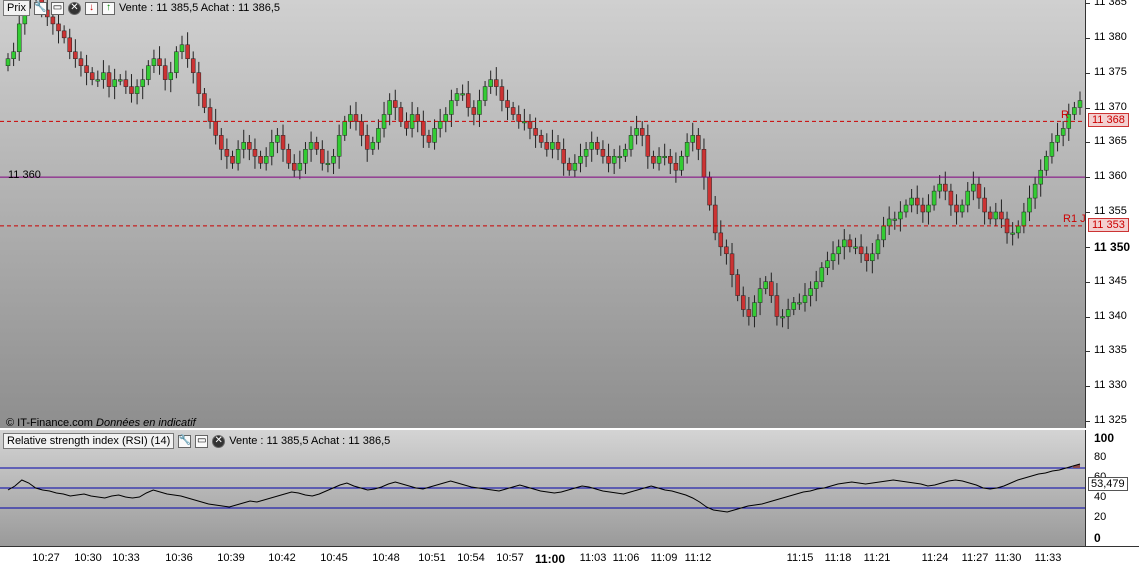  Describe the element at coordinates (1110, 71) in the screenshot. I see `price-tick-label: 11 375` at that location.